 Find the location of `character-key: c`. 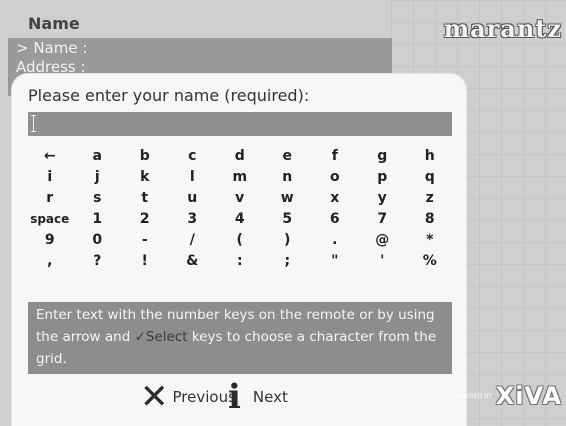

character-key: c is located at coordinates (193, 156).